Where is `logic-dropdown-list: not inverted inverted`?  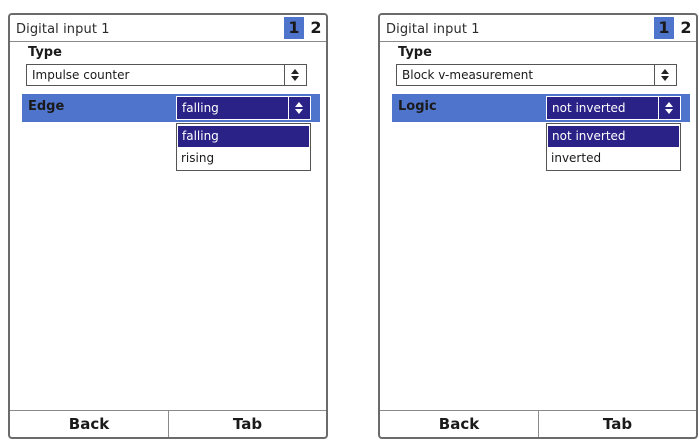 logic-dropdown-list: not inverted inverted is located at coordinates (613, 147).